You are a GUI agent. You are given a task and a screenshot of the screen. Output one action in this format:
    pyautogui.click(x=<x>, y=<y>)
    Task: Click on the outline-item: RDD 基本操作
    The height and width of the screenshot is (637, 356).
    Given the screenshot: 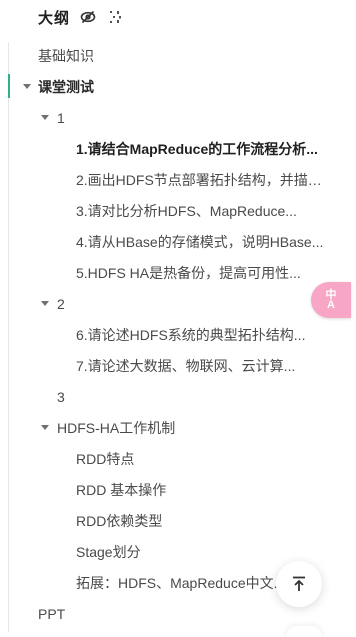 What is the action you would take?
    pyautogui.click(x=178, y=489)
    